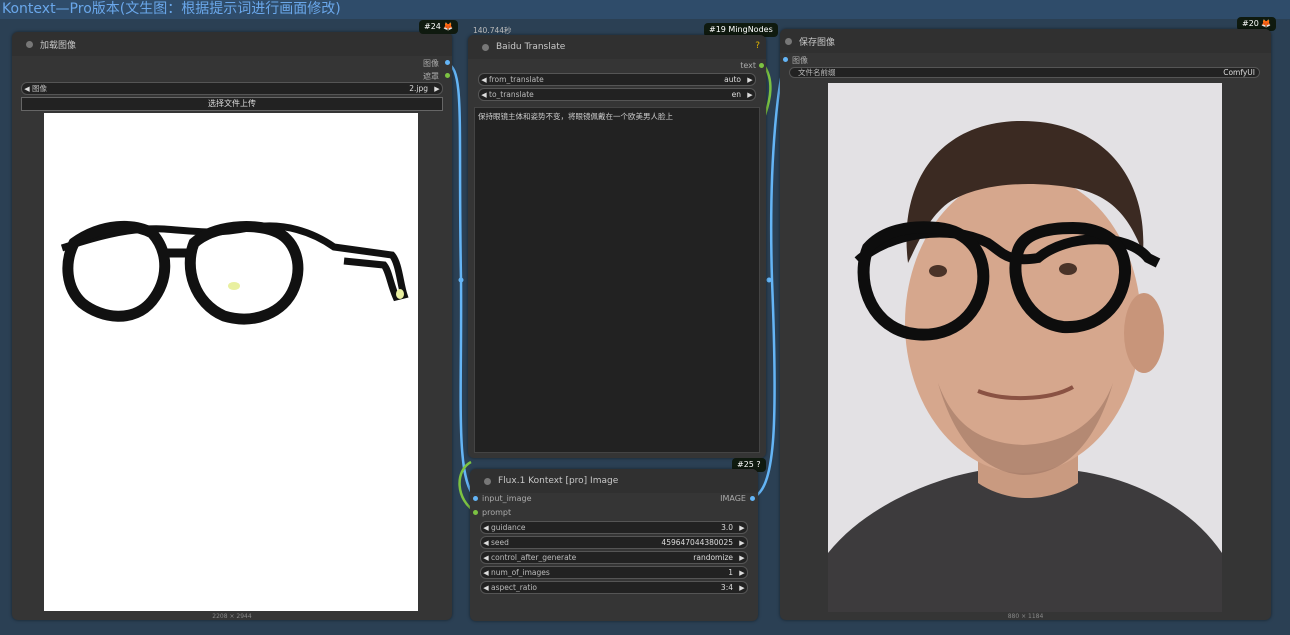 This screenshot has width=1290, height=635. I want to click on image-select-label: 图像, so click(39, 88).